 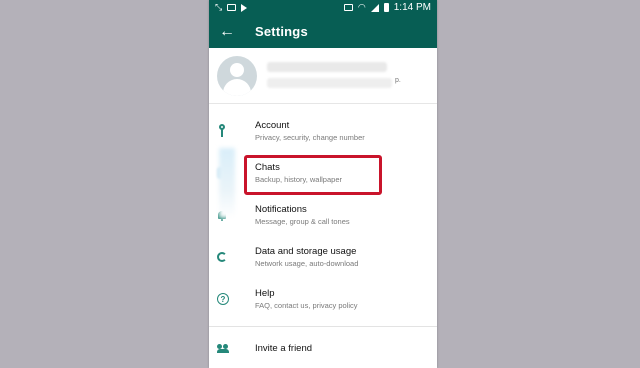 I want to click on menu-item-label: Notifications, so click(x=281, y=209).